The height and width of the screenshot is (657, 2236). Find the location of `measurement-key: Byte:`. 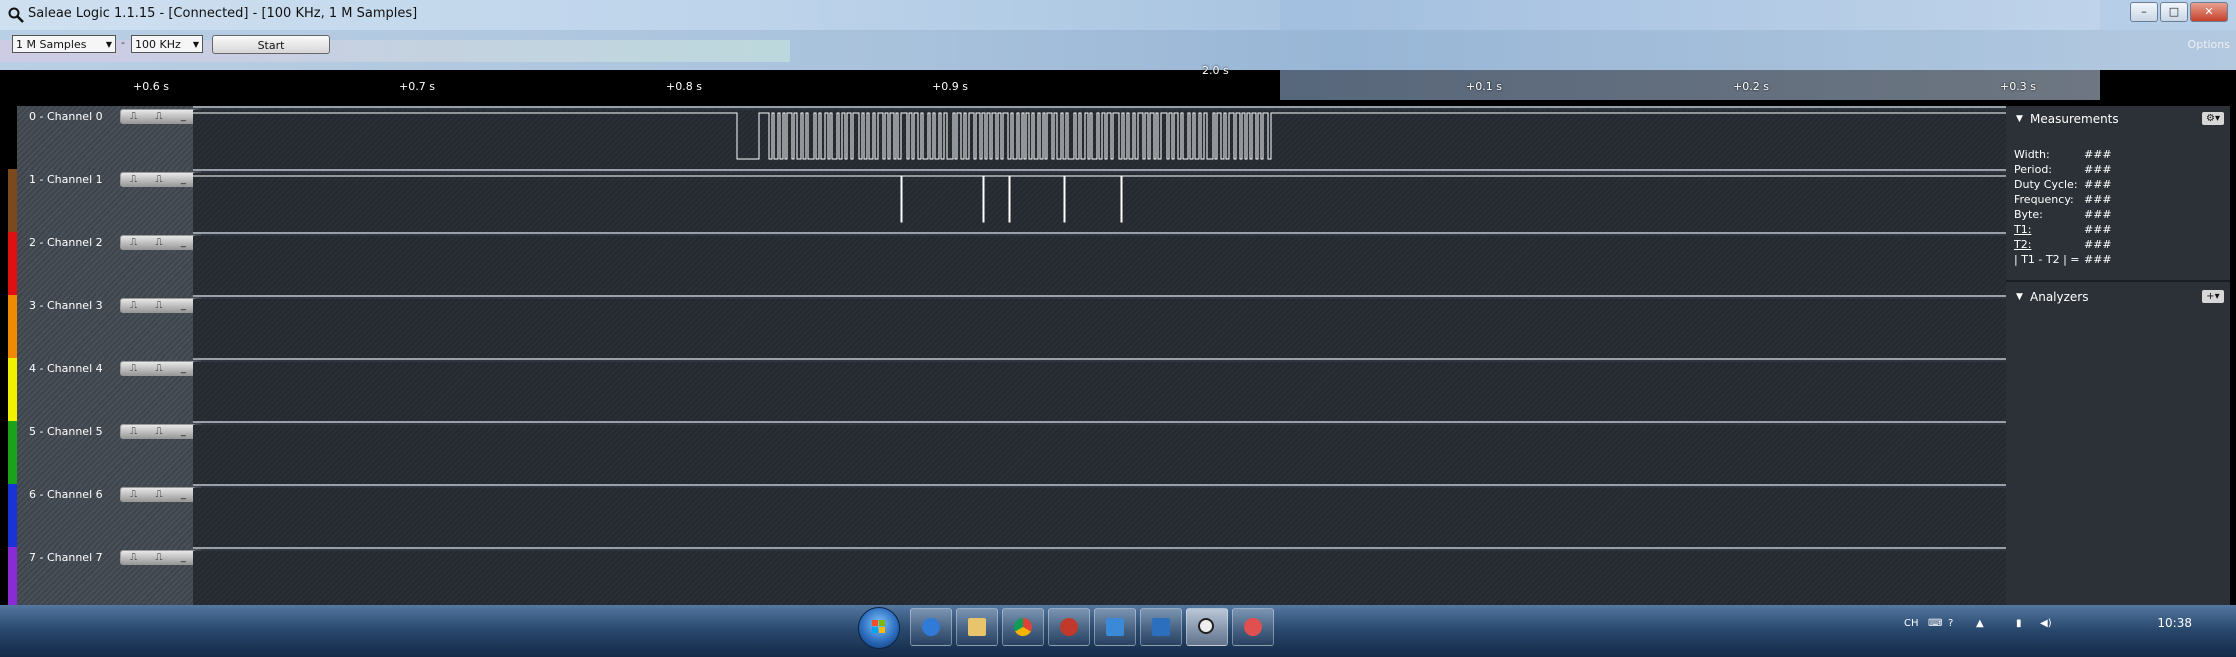

measurement-key: Byte: is located at coordinates (2028, 214).